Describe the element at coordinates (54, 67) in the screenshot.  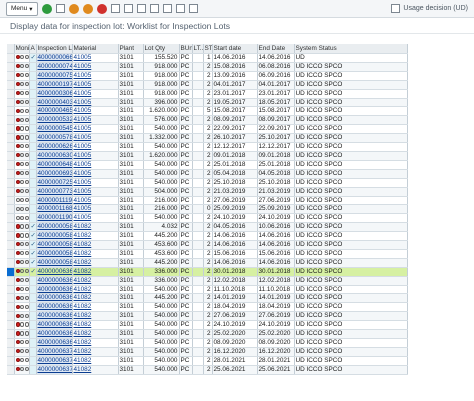
I see `inspection-lot-link: 40000000749` at that location.